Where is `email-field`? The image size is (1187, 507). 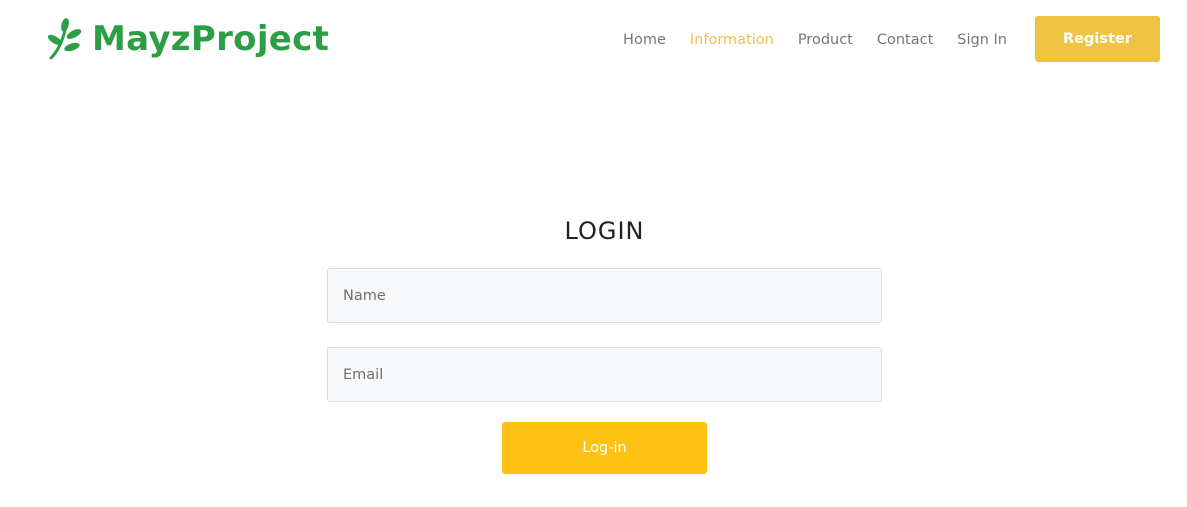
email-field is located at coordinates (604, 374).